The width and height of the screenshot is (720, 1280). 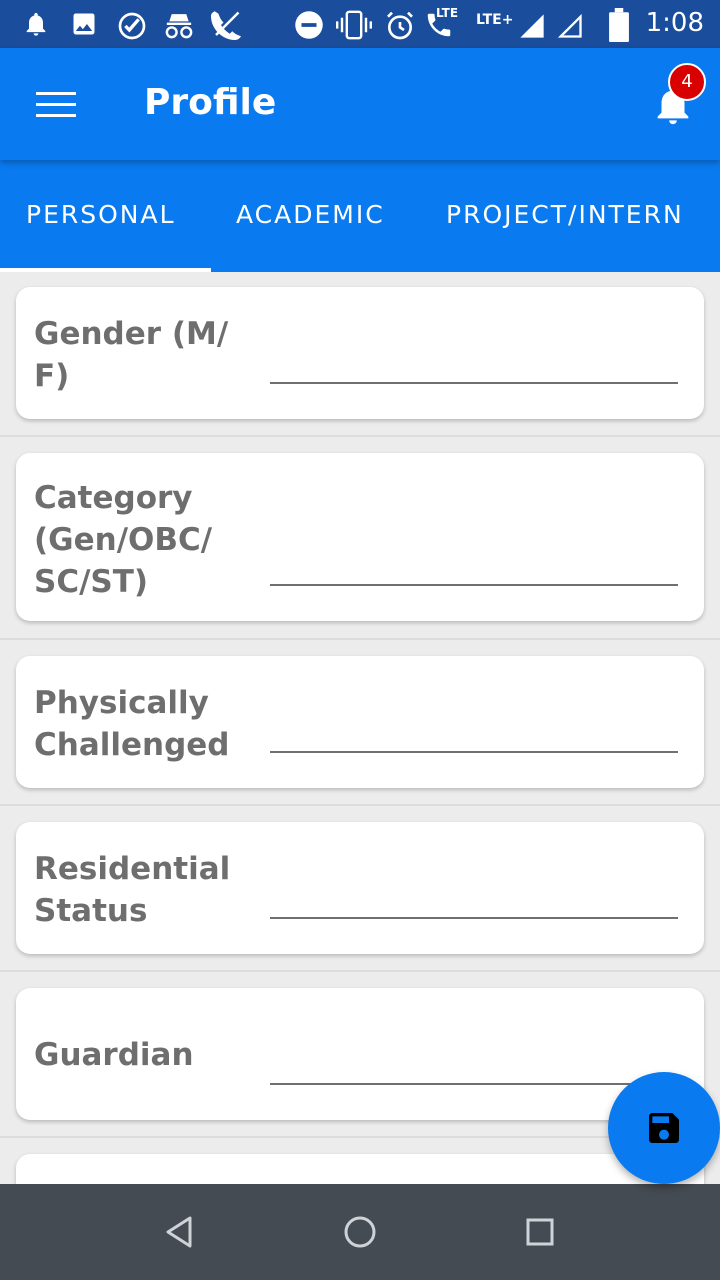 I want to click on status-clock: 1:08, so click(x=674, y=23).